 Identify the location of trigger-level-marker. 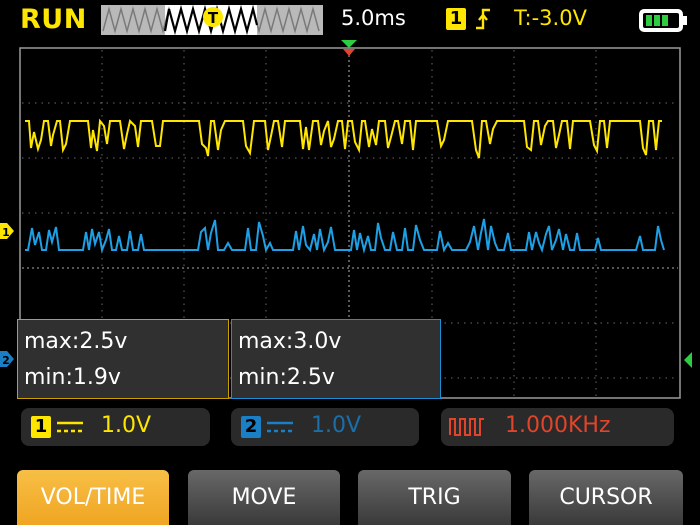
(688, 360).